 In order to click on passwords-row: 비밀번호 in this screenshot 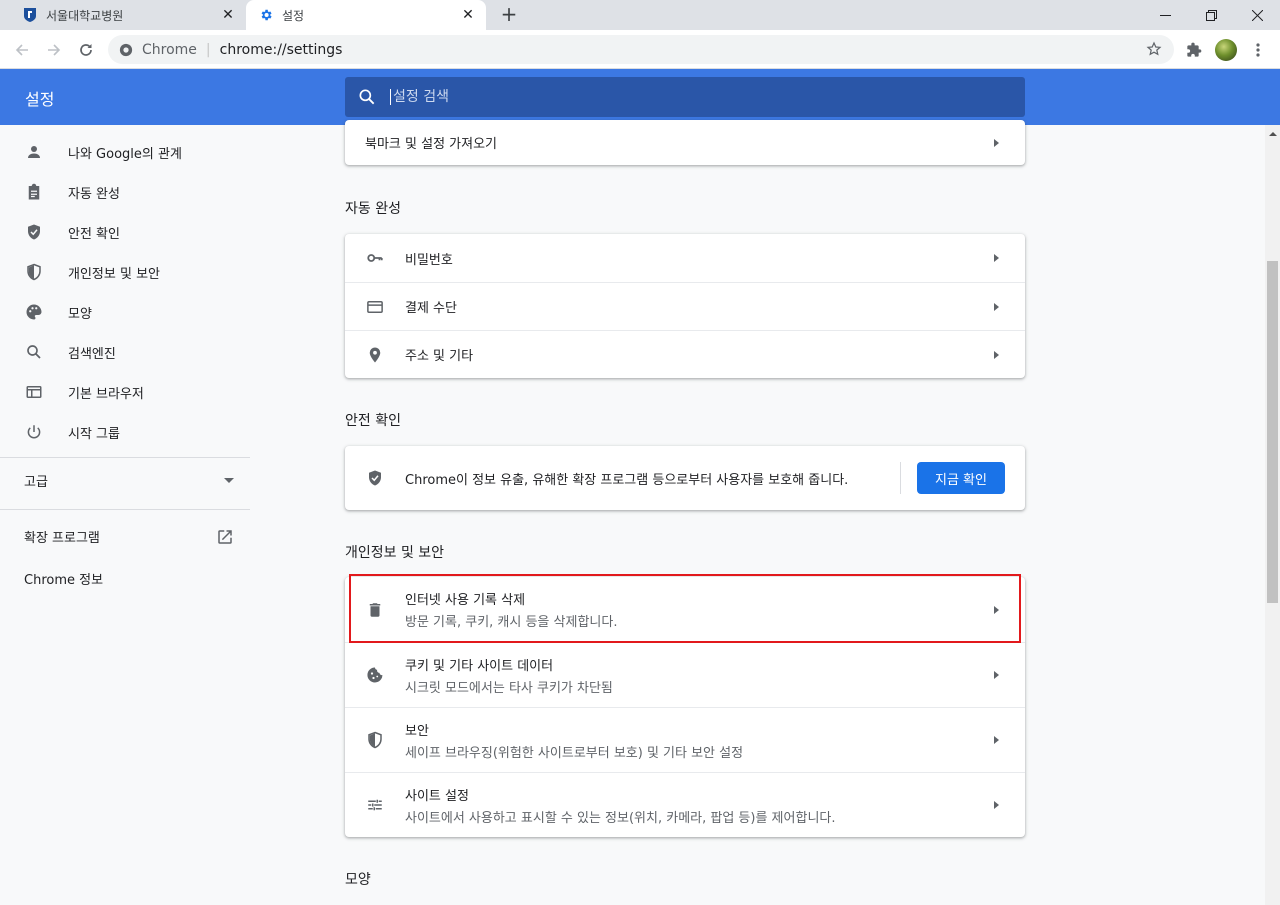, I will do `click(685, 258)`.